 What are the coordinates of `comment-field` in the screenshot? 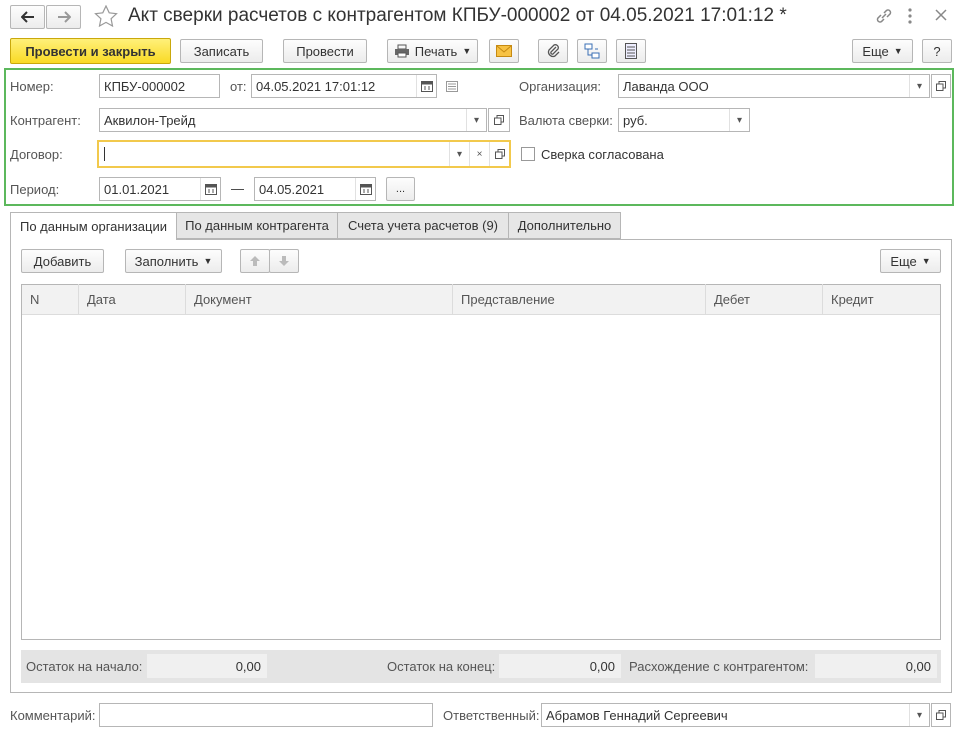 It's located at (266, 715).